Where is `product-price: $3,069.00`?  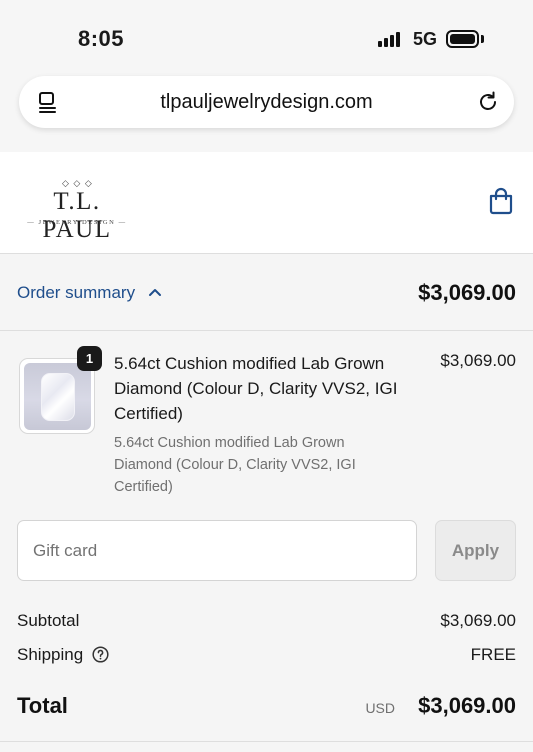 product-price: $3,069.00 is located at coordinates (478, 360).